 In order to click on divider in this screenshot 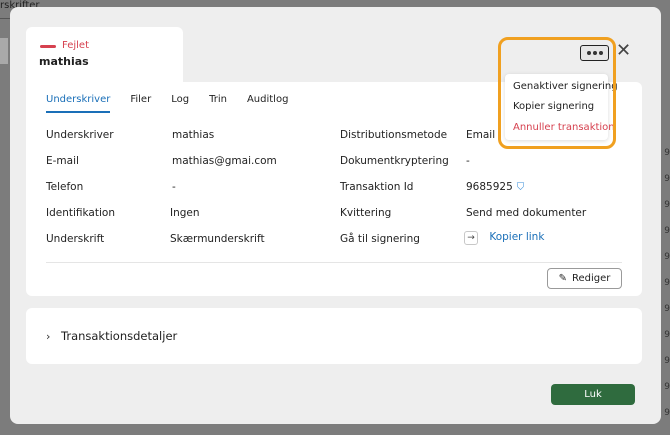, I will do `click(334, 262)`.